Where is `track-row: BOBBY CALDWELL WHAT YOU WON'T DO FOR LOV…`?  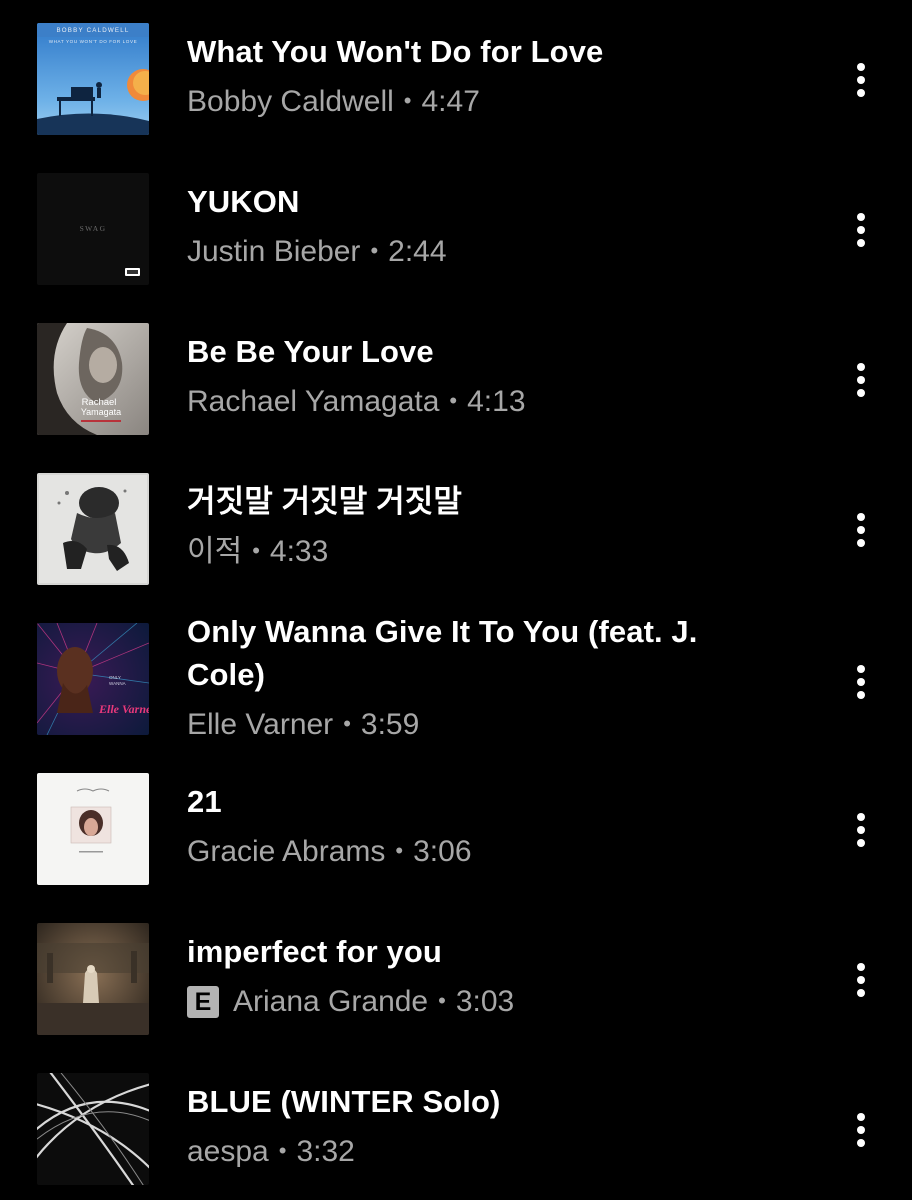 track-row: BOBBY CALDWELL WHAT YOU WON'T DO FOR LOV… is located at coordinates (456, 75).